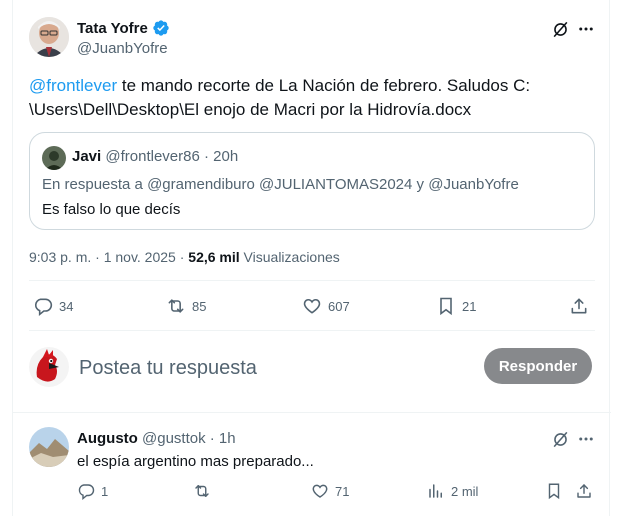 The width and height of the screenshot is (622, 516). Describe the element at coordinates (111, 209) in the screenshot. I see `quoted-text: Es falso lo que decís` at that location.